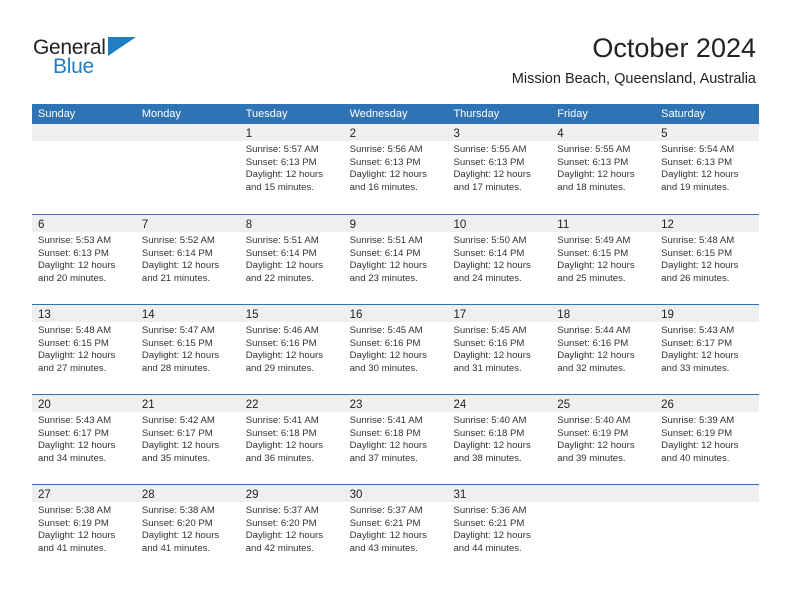  Describe the element at coordinates (664, 134) in the screenshot. I see `day-number: 5` at that location.